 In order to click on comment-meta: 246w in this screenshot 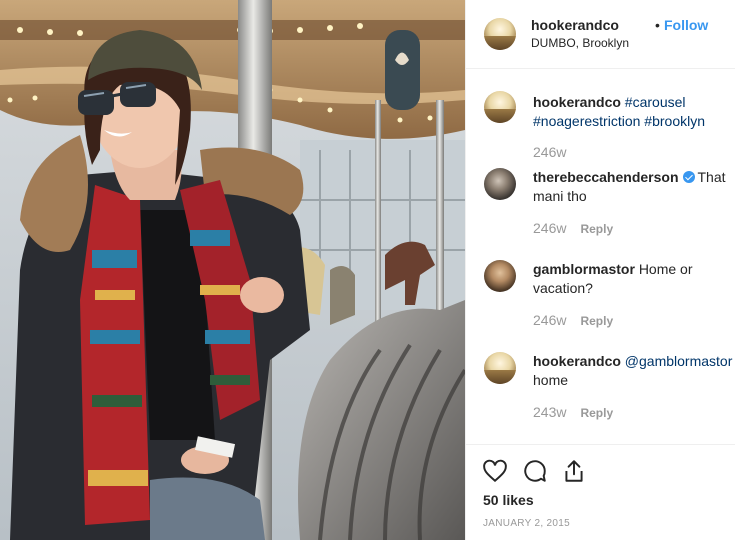, I will do `click(549, 152)`.